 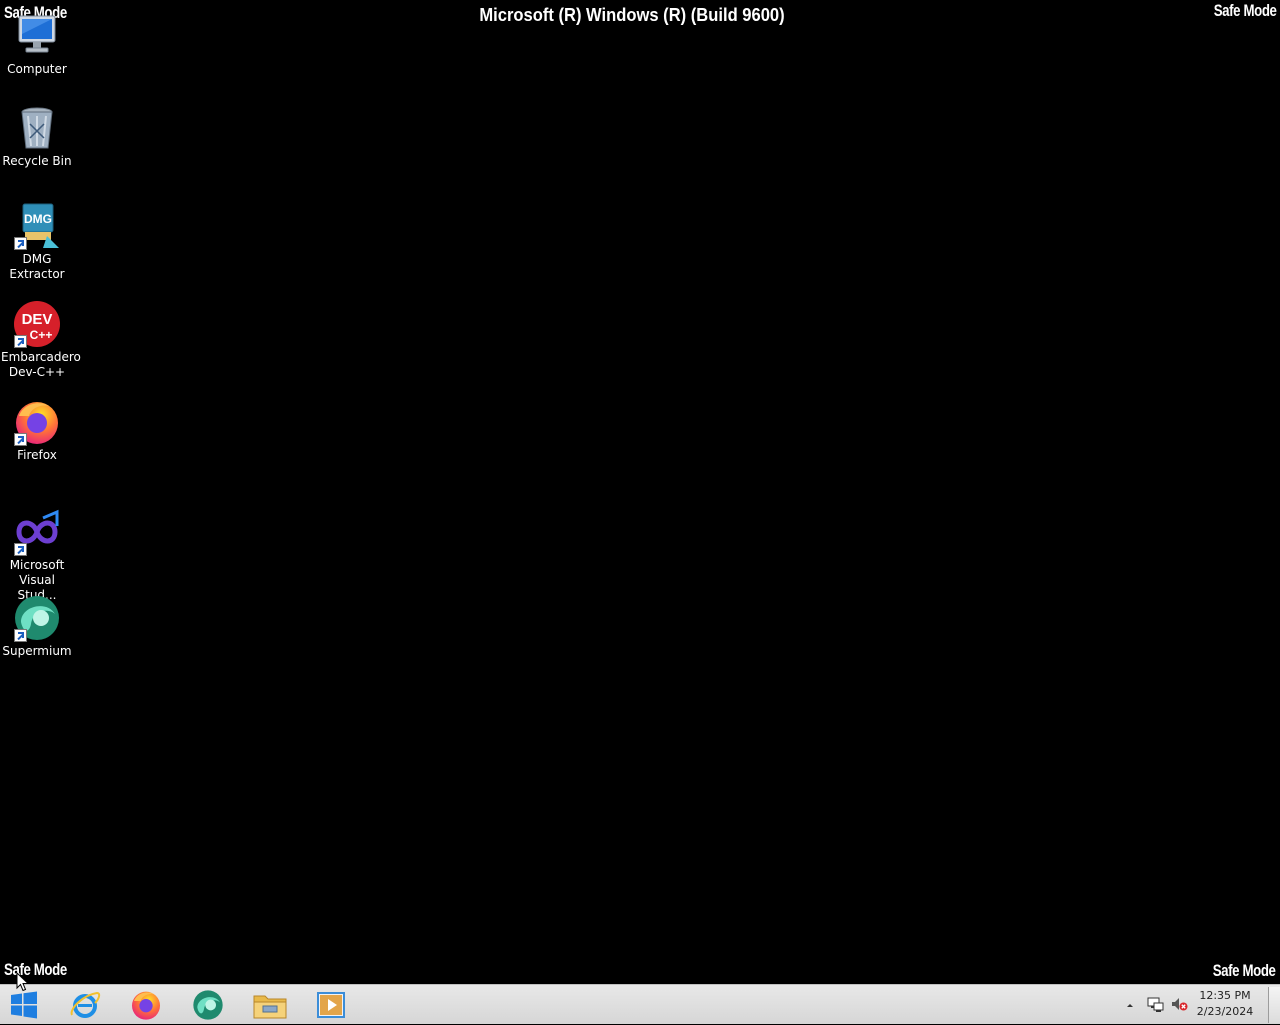 I want to click on taskbar-file-explorer, so click(x=270, y=1005).